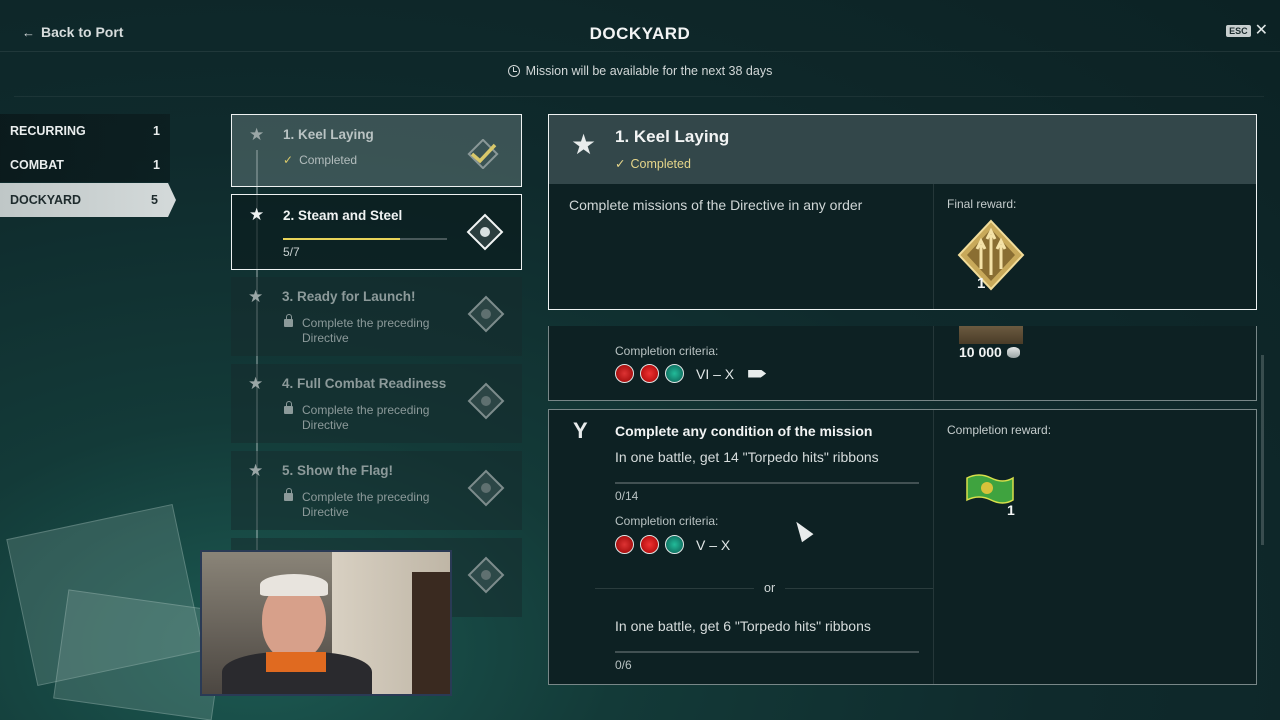 The image size is (1280, 720). Describe the element at coordinates (1013, 352) in the screenshot. I see `credits-icon` at that location.